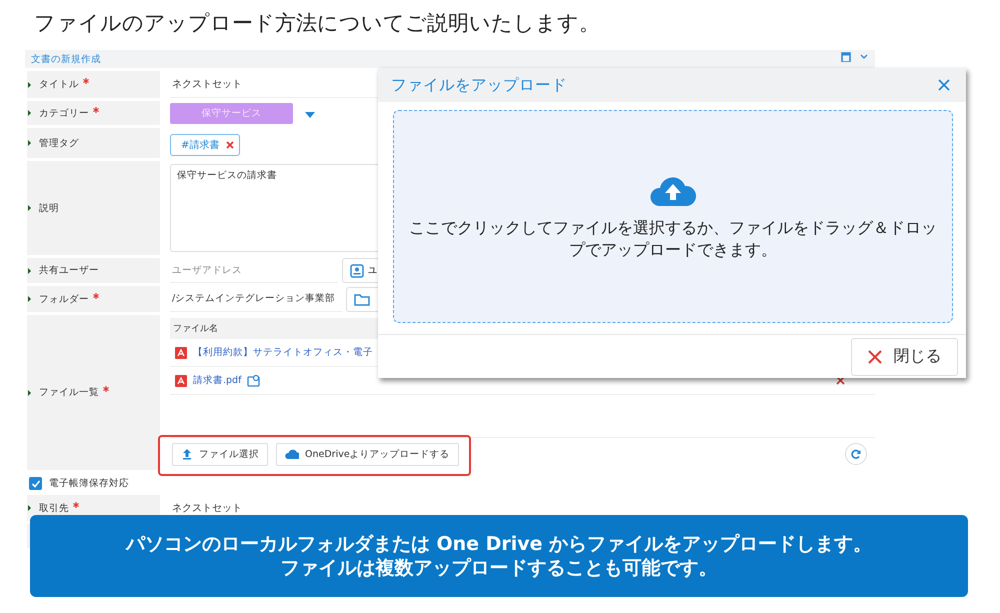 This screenshot has width=1000, height=613. What do you see at coordinates (35, 483) in the screenshot?
I see `checkbox` at bounding box center [35, 483].